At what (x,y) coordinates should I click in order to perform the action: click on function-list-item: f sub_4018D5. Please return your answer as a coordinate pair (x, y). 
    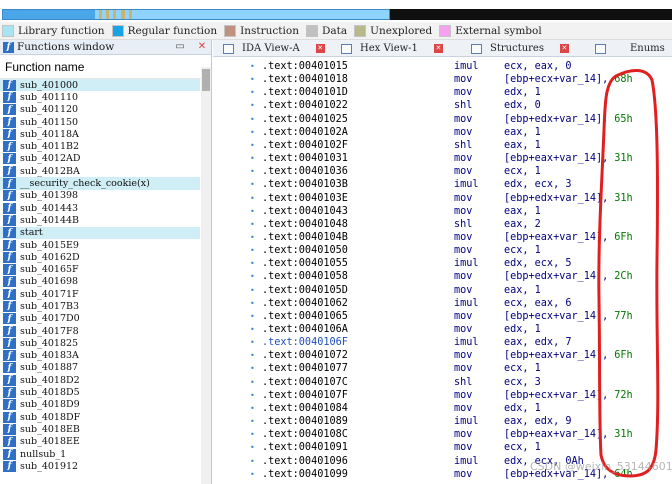
    Looking at the image, I should click on (100, 392).